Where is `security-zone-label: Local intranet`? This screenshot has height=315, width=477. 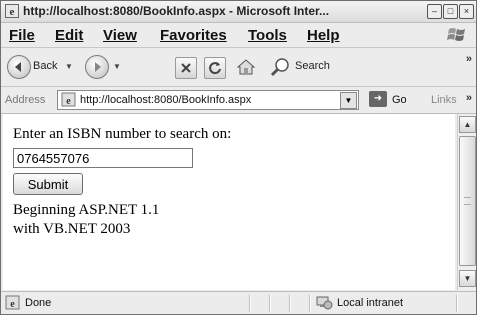
security-zone-label: Local intranet is located at coordinates (370, 303).